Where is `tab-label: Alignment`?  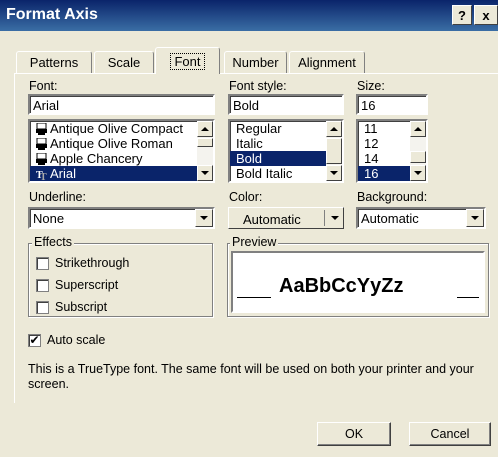
tab-label: Alignment is located at coordinates (327, 62).